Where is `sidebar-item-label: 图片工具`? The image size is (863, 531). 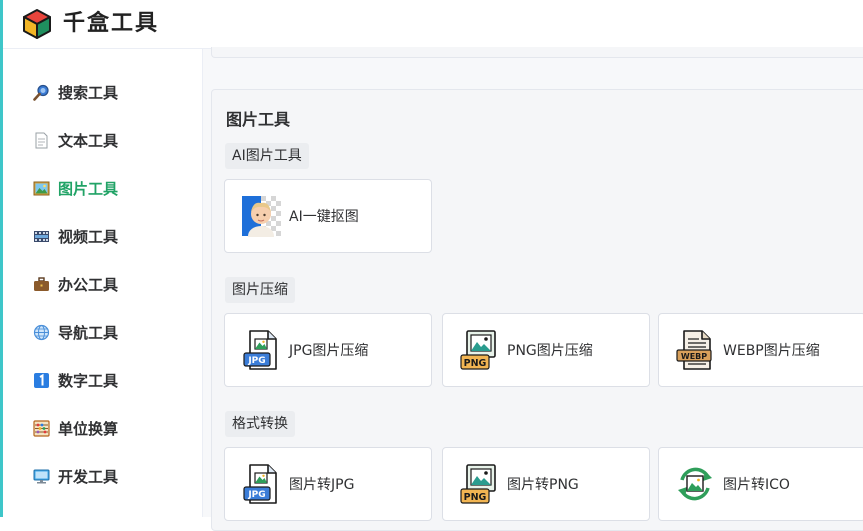
sidebar-item-label: 图片工具 is located at coordinates (88, 188).